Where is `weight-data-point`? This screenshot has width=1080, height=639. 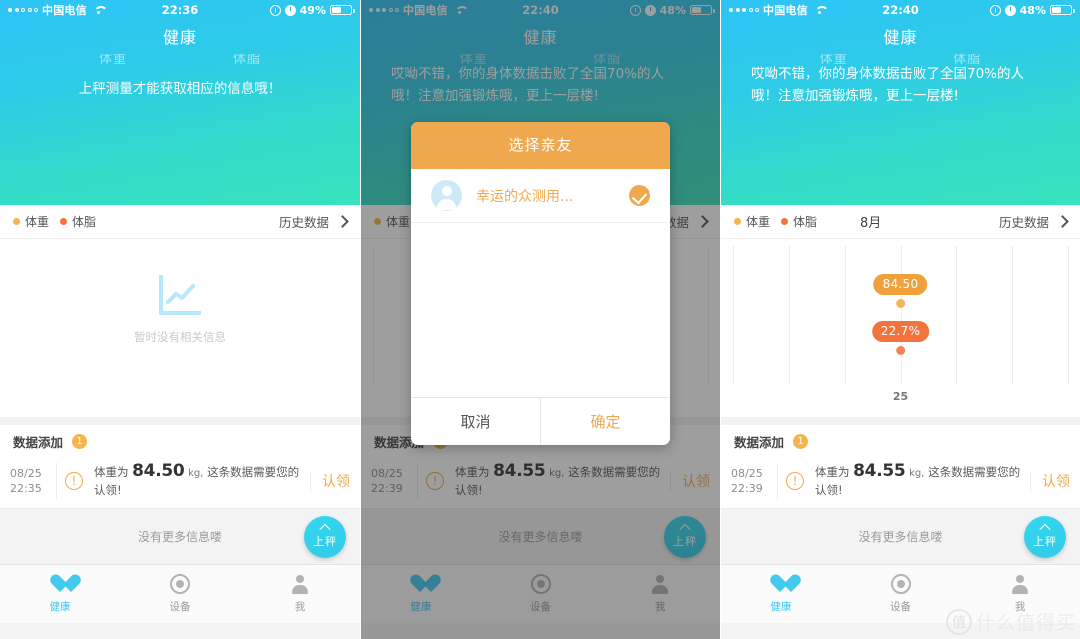
weight-data-point is located at coordinates (900, 303).